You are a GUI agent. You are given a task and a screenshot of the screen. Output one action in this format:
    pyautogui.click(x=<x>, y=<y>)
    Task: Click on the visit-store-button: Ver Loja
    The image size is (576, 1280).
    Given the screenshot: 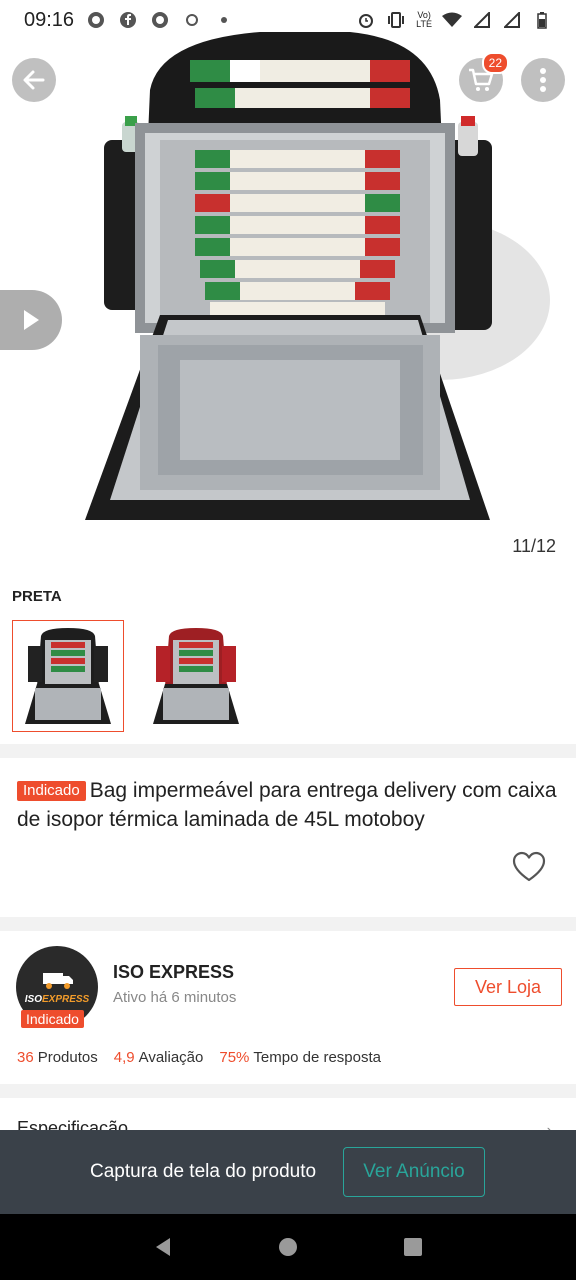 What is the action you would take?
    pyautogui.click(x=508, y=987)
    